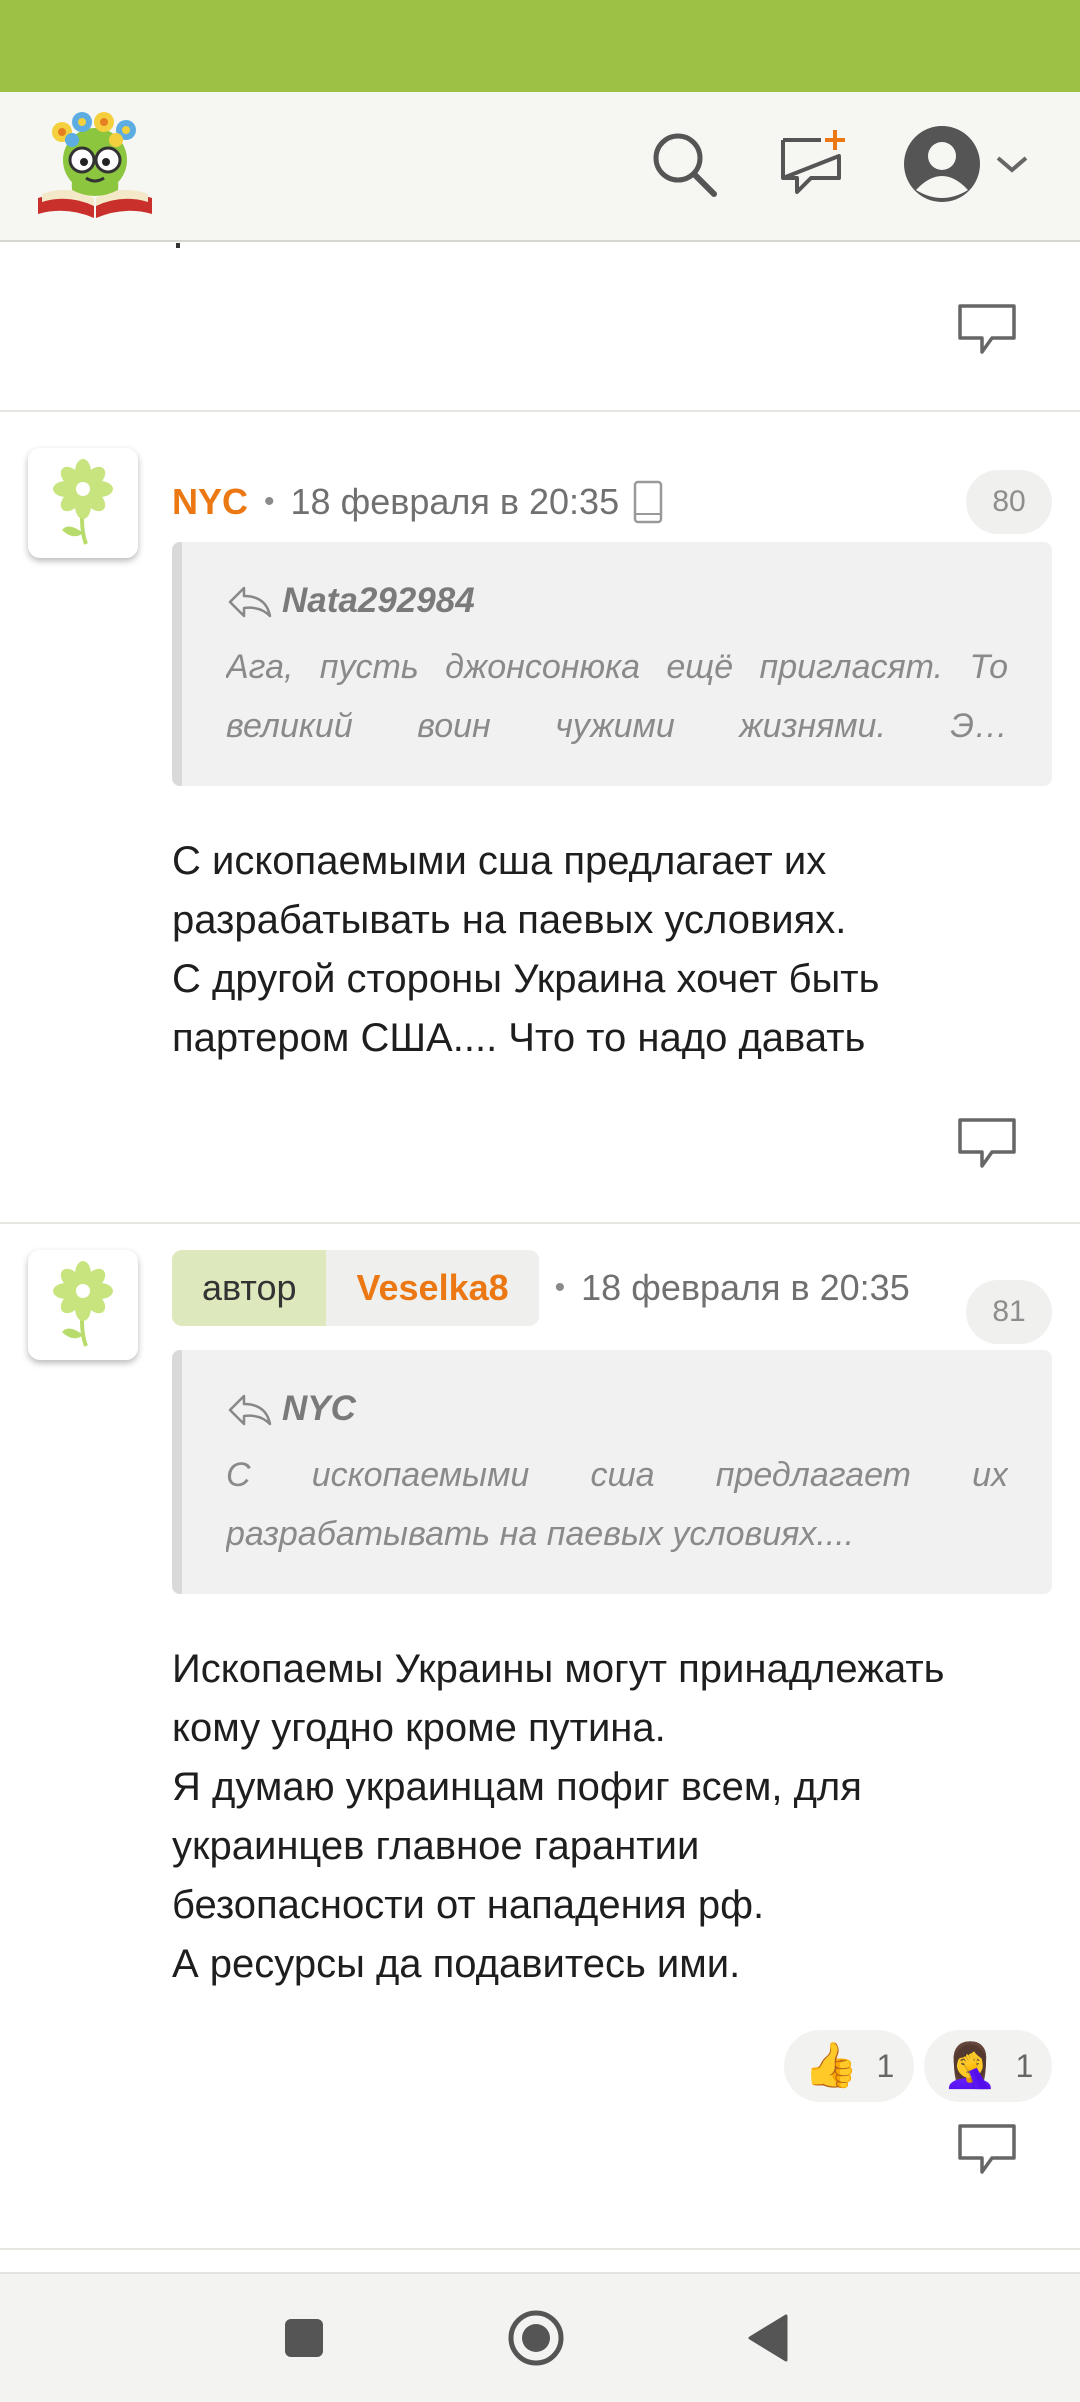 Image resolution: width=1080 pixels, height=2402 pixels. What do you see at coordinates (768, 2338) in the screenshot?
I see `triangle-back-icon` at bounding box center [768, 2338].